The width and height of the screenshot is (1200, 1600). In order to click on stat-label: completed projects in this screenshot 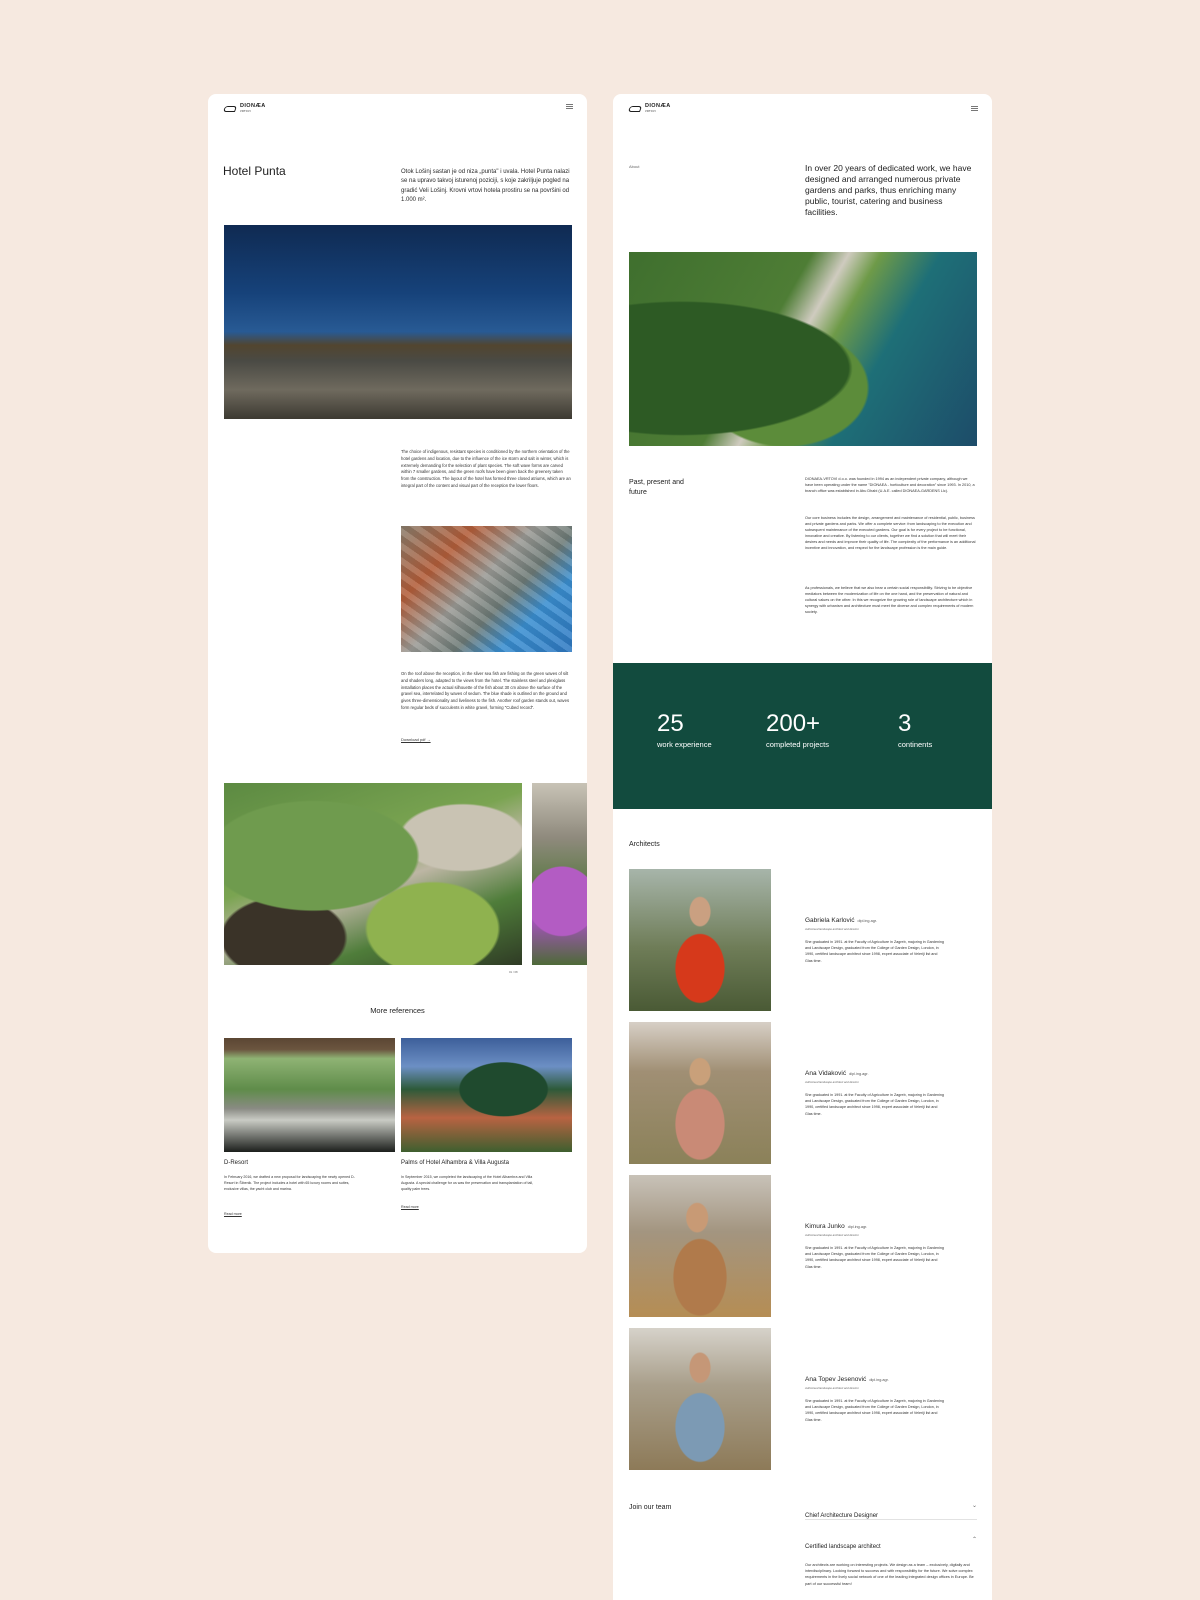, I will do `click(797, 744)`.